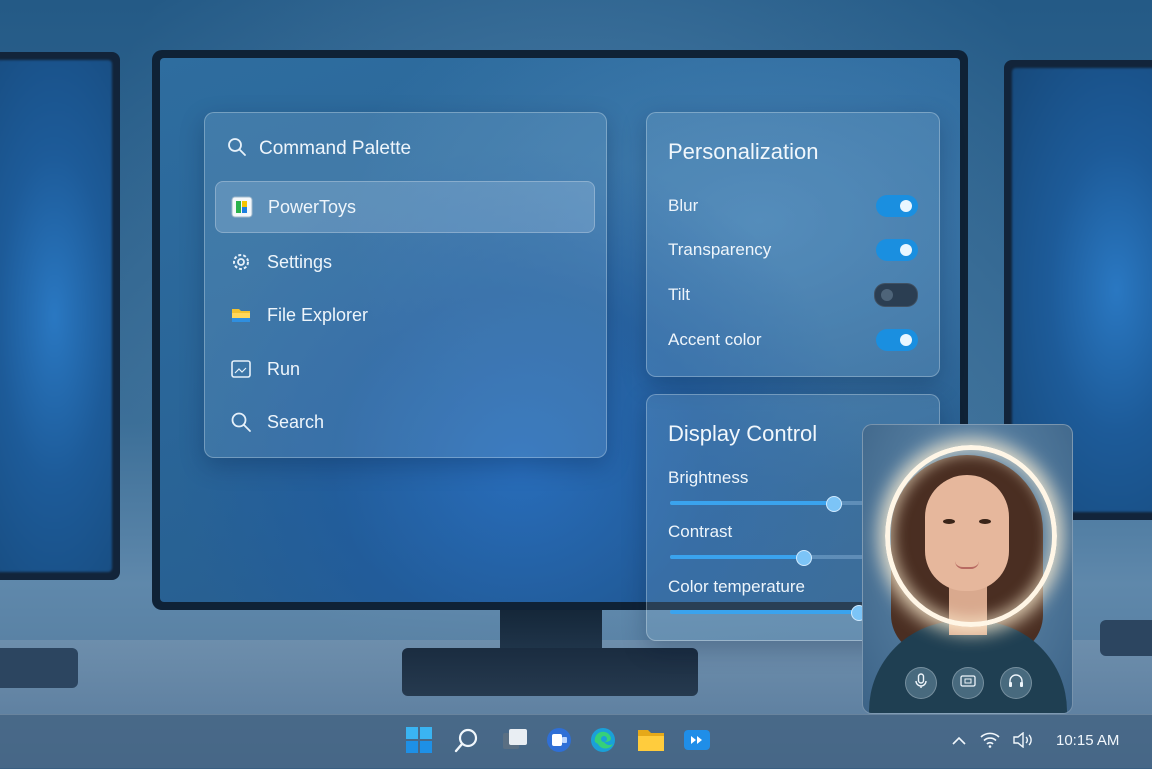 This screenshot has width=1152, height=769. Describe the element at coordinates (1087, 740) in the screenshot. I see `taskbar-clock: 10:15 AM` at that location.